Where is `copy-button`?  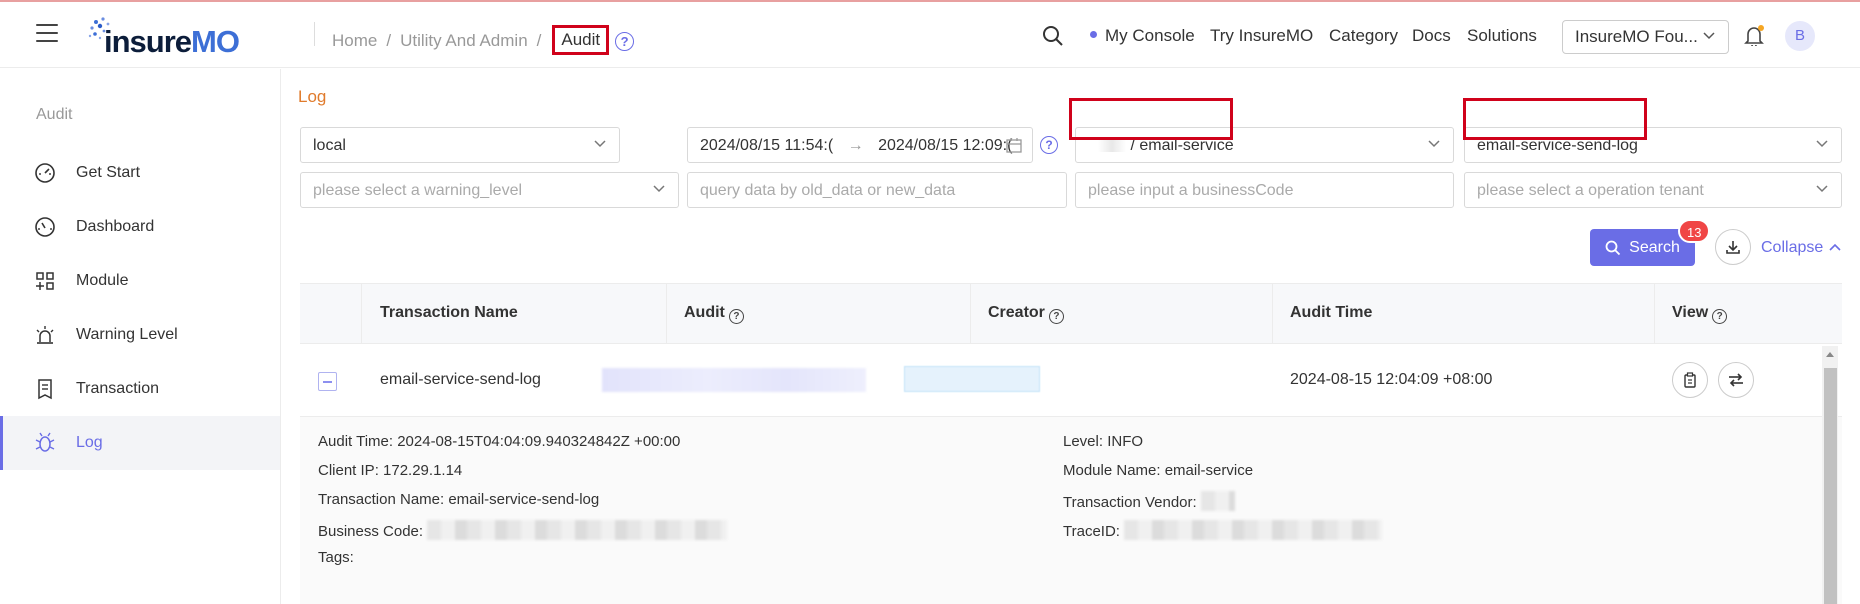 copy-button is located at coordinates (1690, 380).